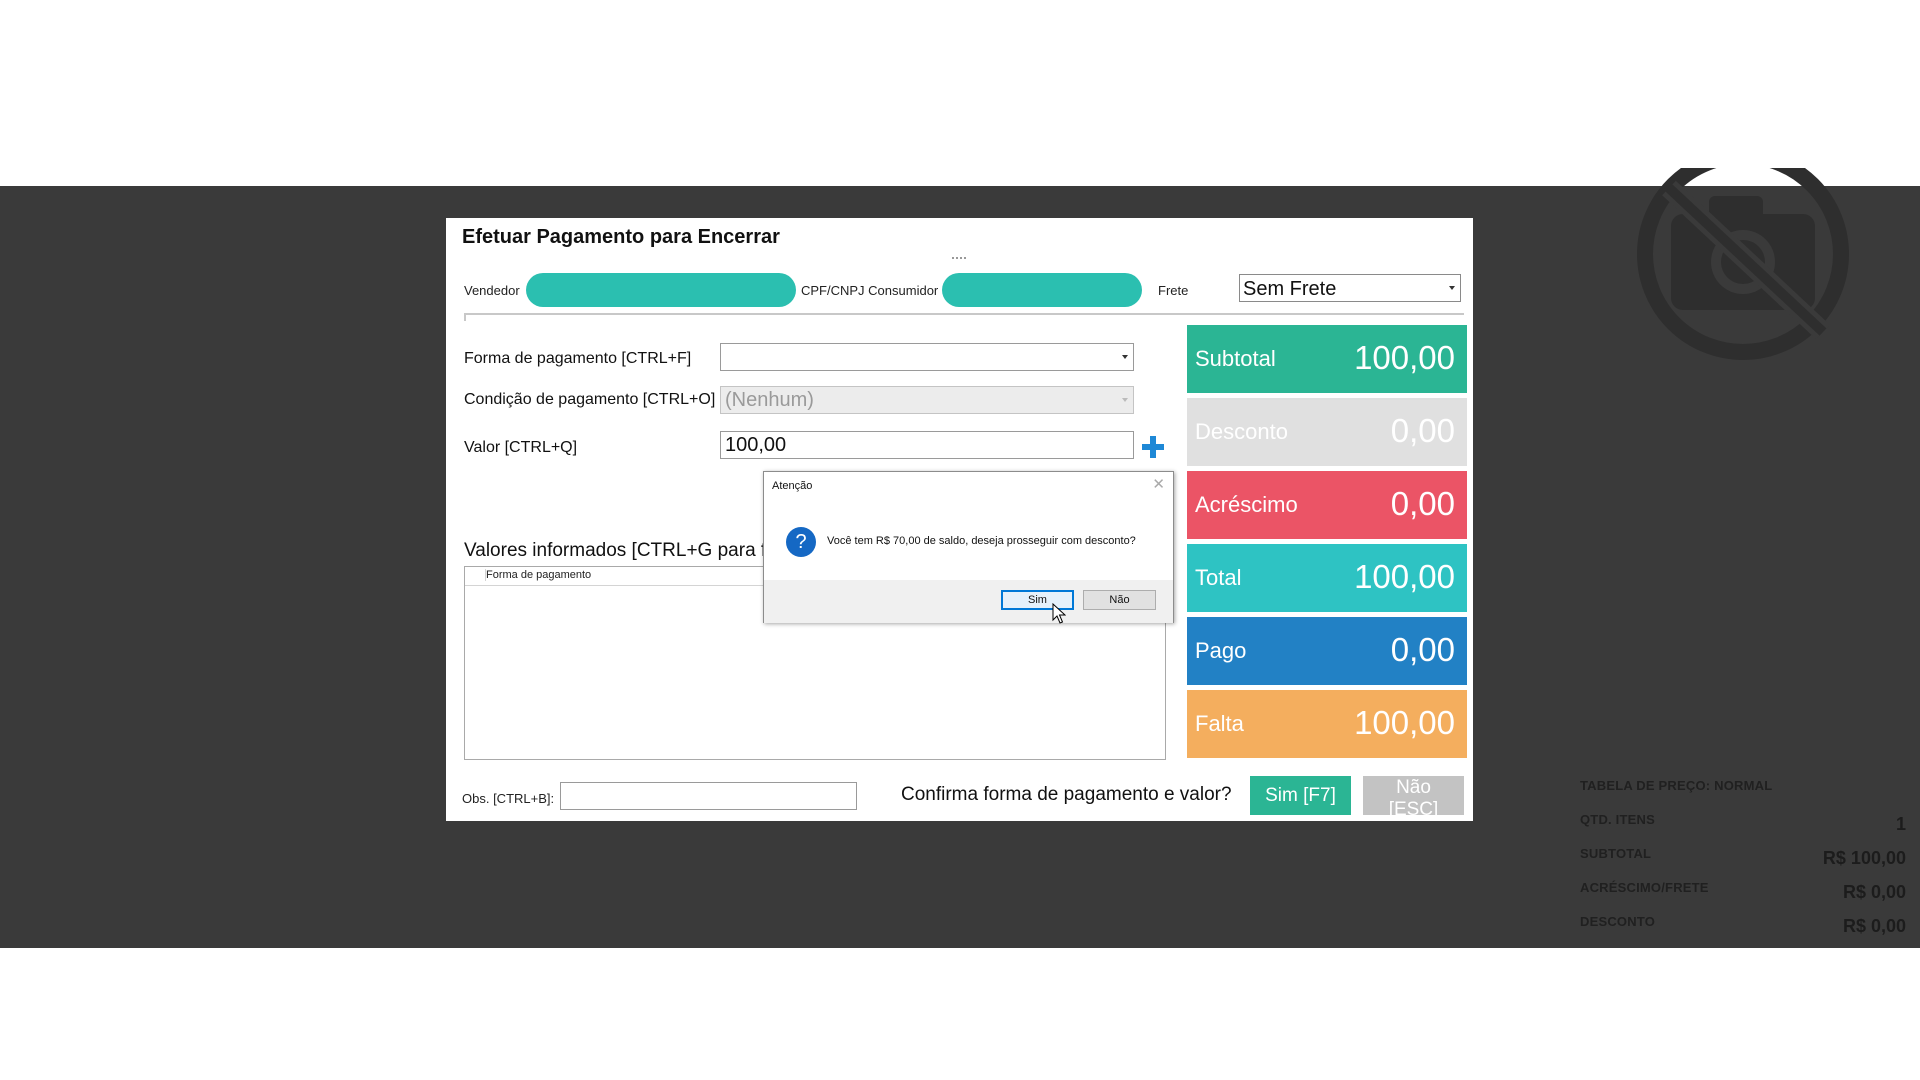  What do you see at coordinates (927, 400) in the screenshot?
I see `condicao-pagamento-select: (Nenhum)` at bounding box center [927, 400].